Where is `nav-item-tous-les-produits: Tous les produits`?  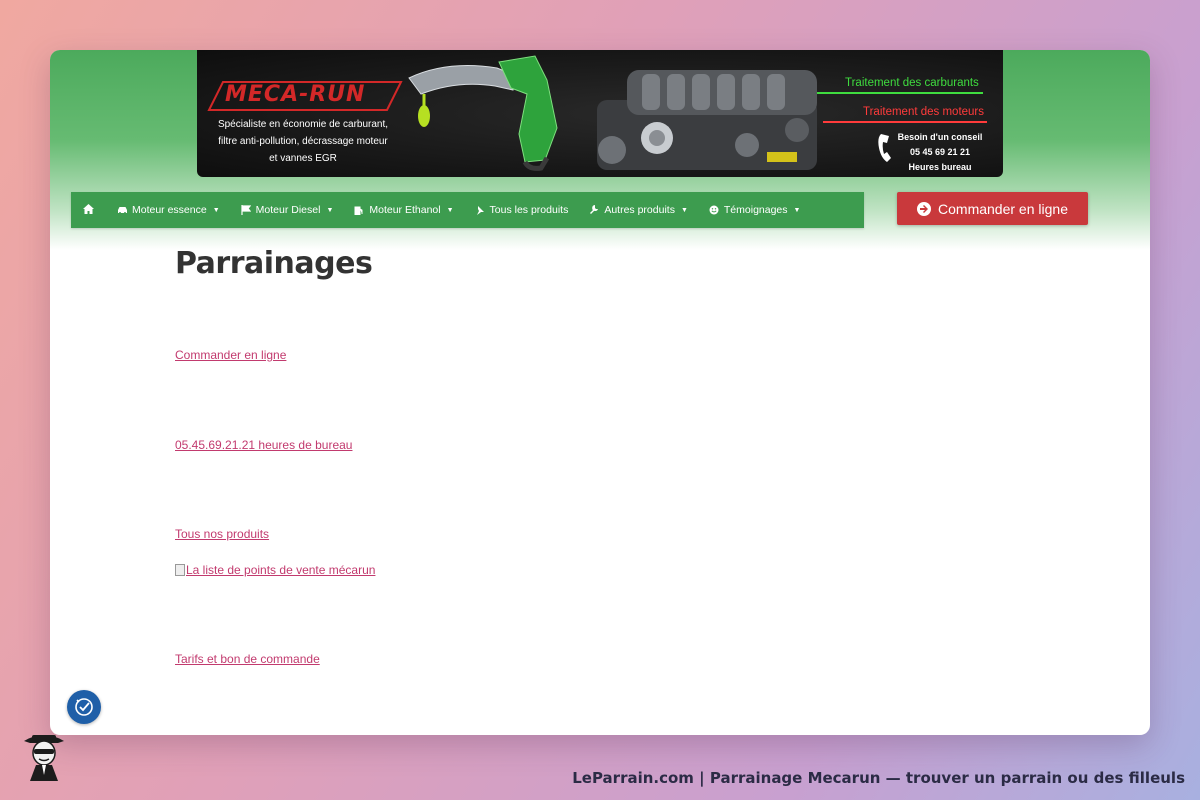 nav-item-tous-les-produits: Tous les produits is located at coordinates (521, 210).